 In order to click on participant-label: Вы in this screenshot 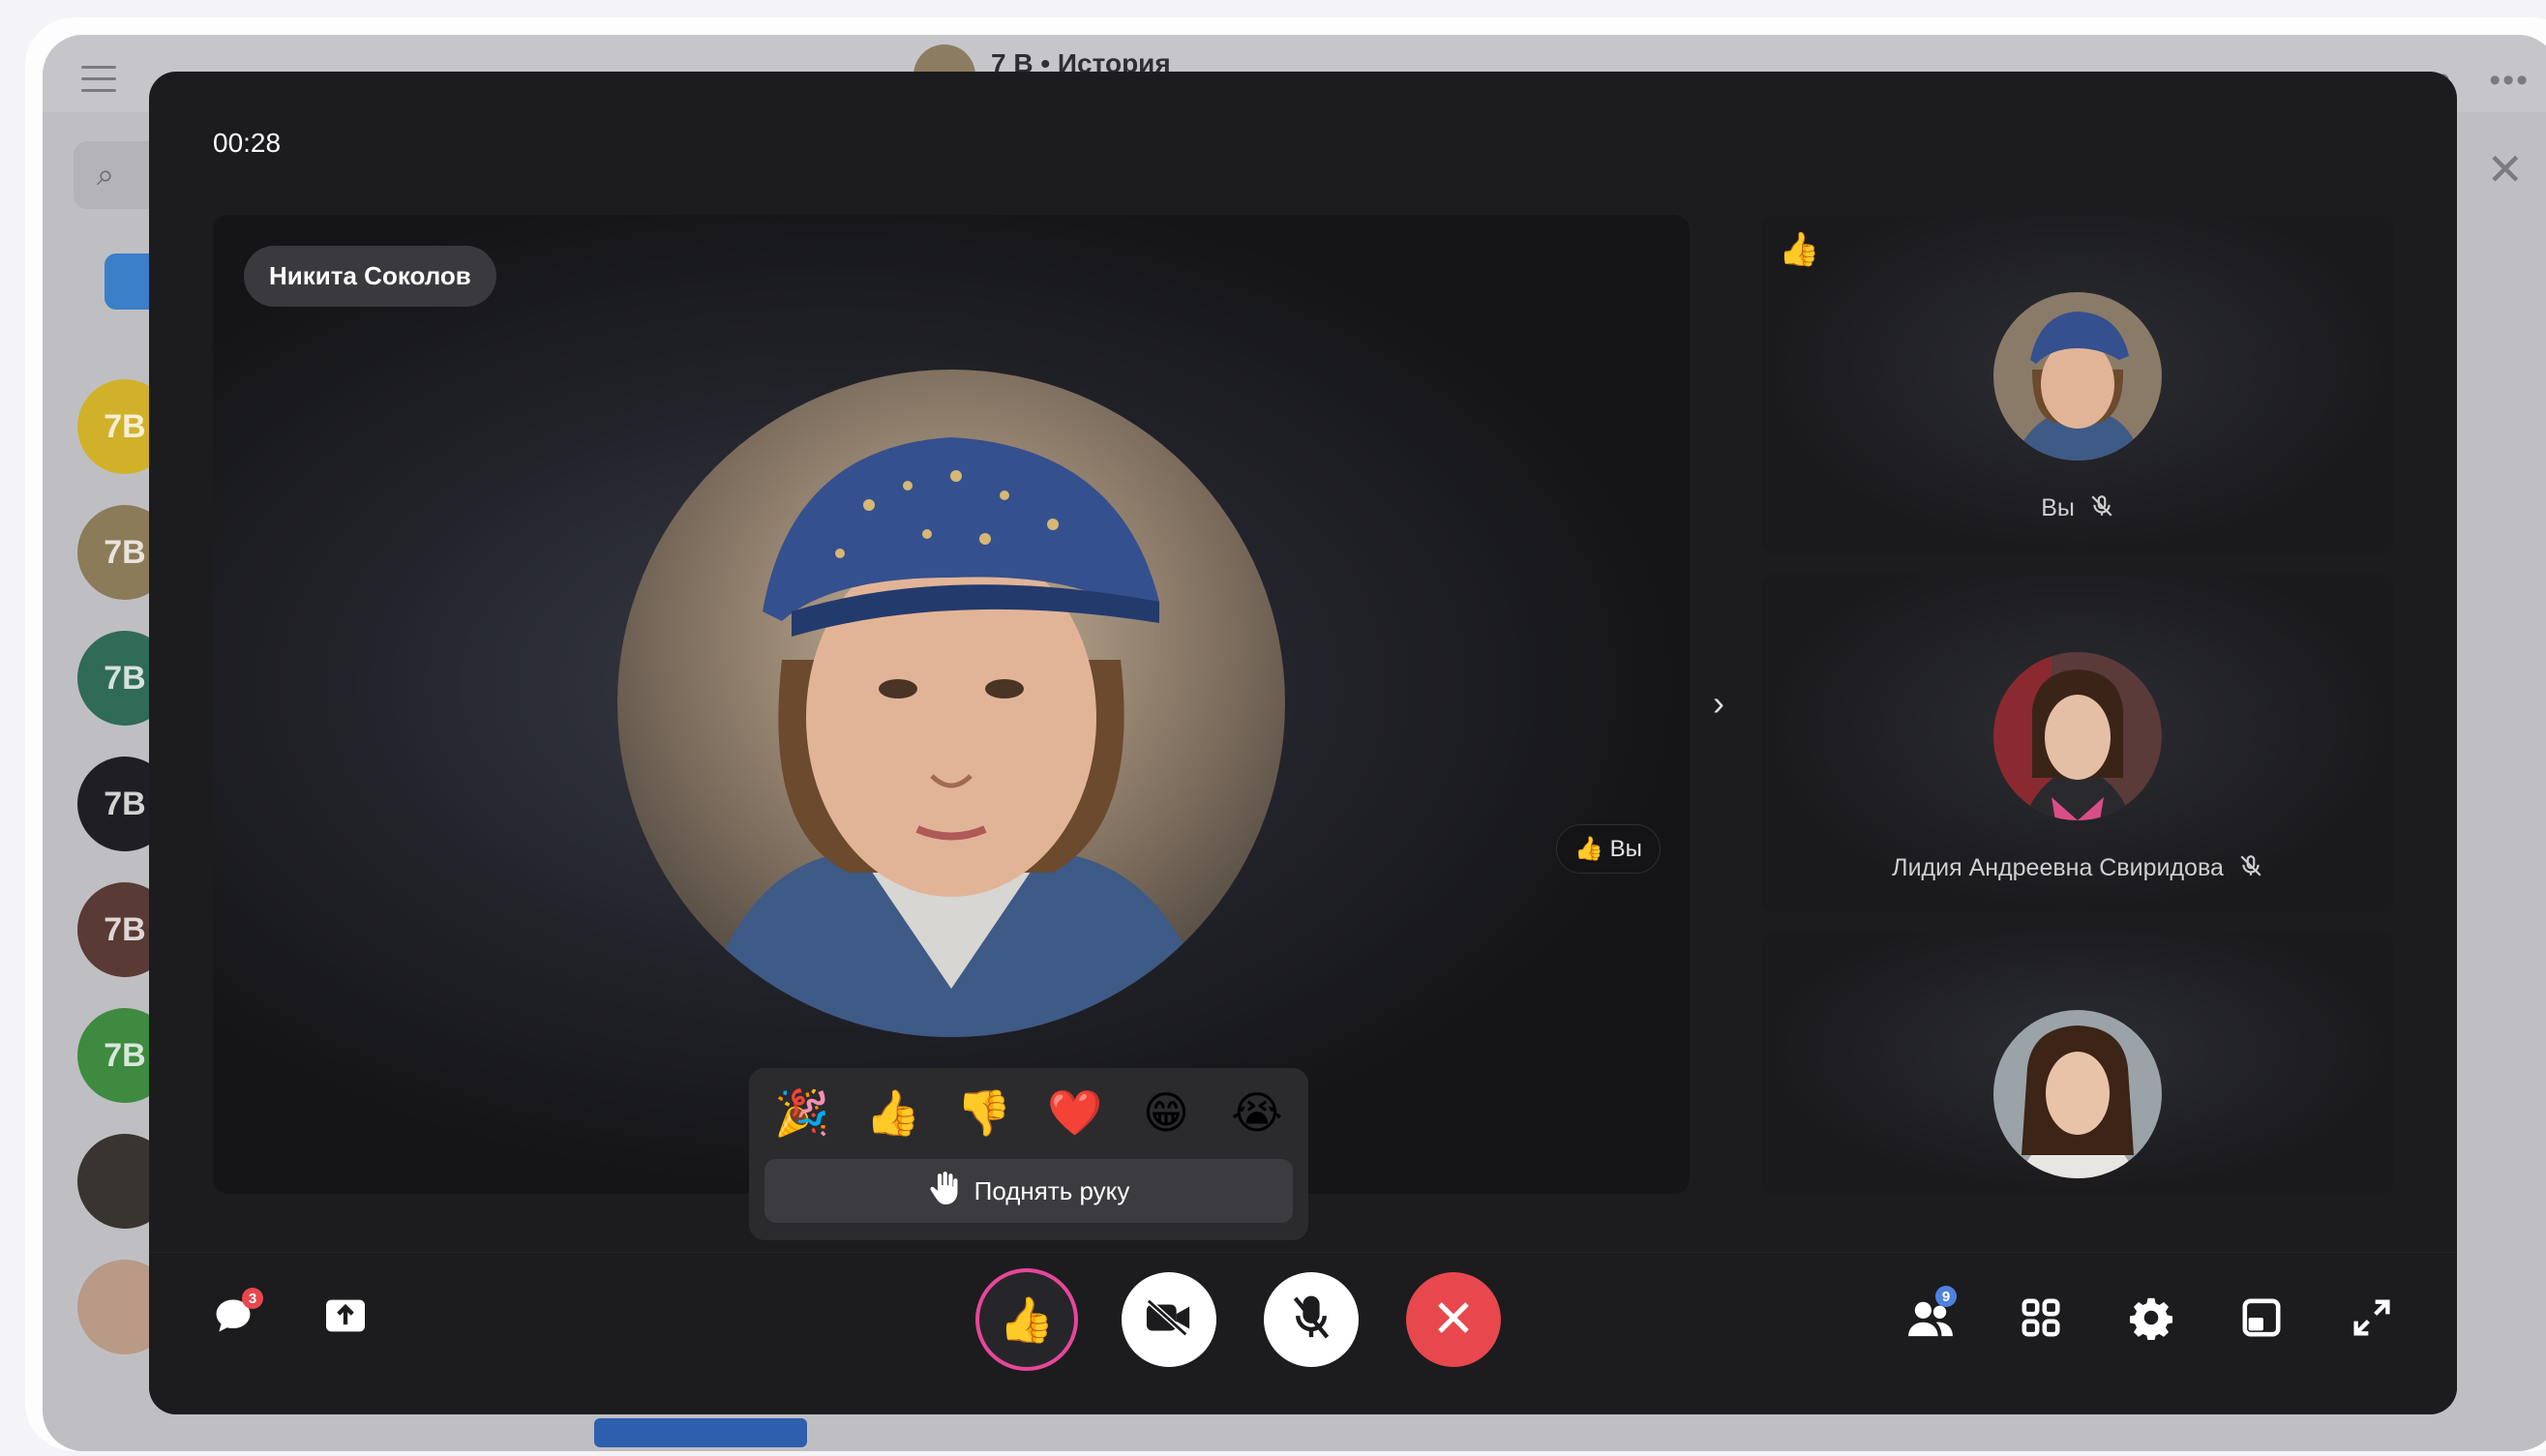, I will do `click(2077, 509)`.